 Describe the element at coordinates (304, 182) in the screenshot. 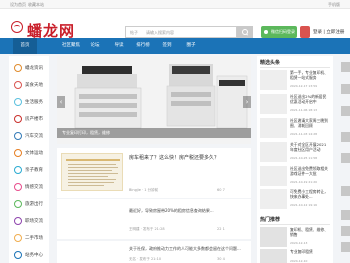

I see `headline-date: 2021-10-19 21:20` at that location.